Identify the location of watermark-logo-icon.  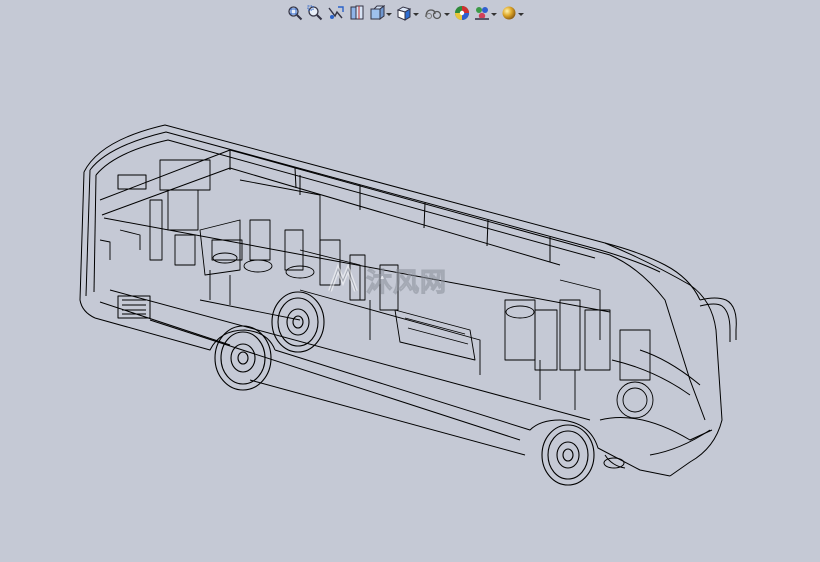
(343, 277).